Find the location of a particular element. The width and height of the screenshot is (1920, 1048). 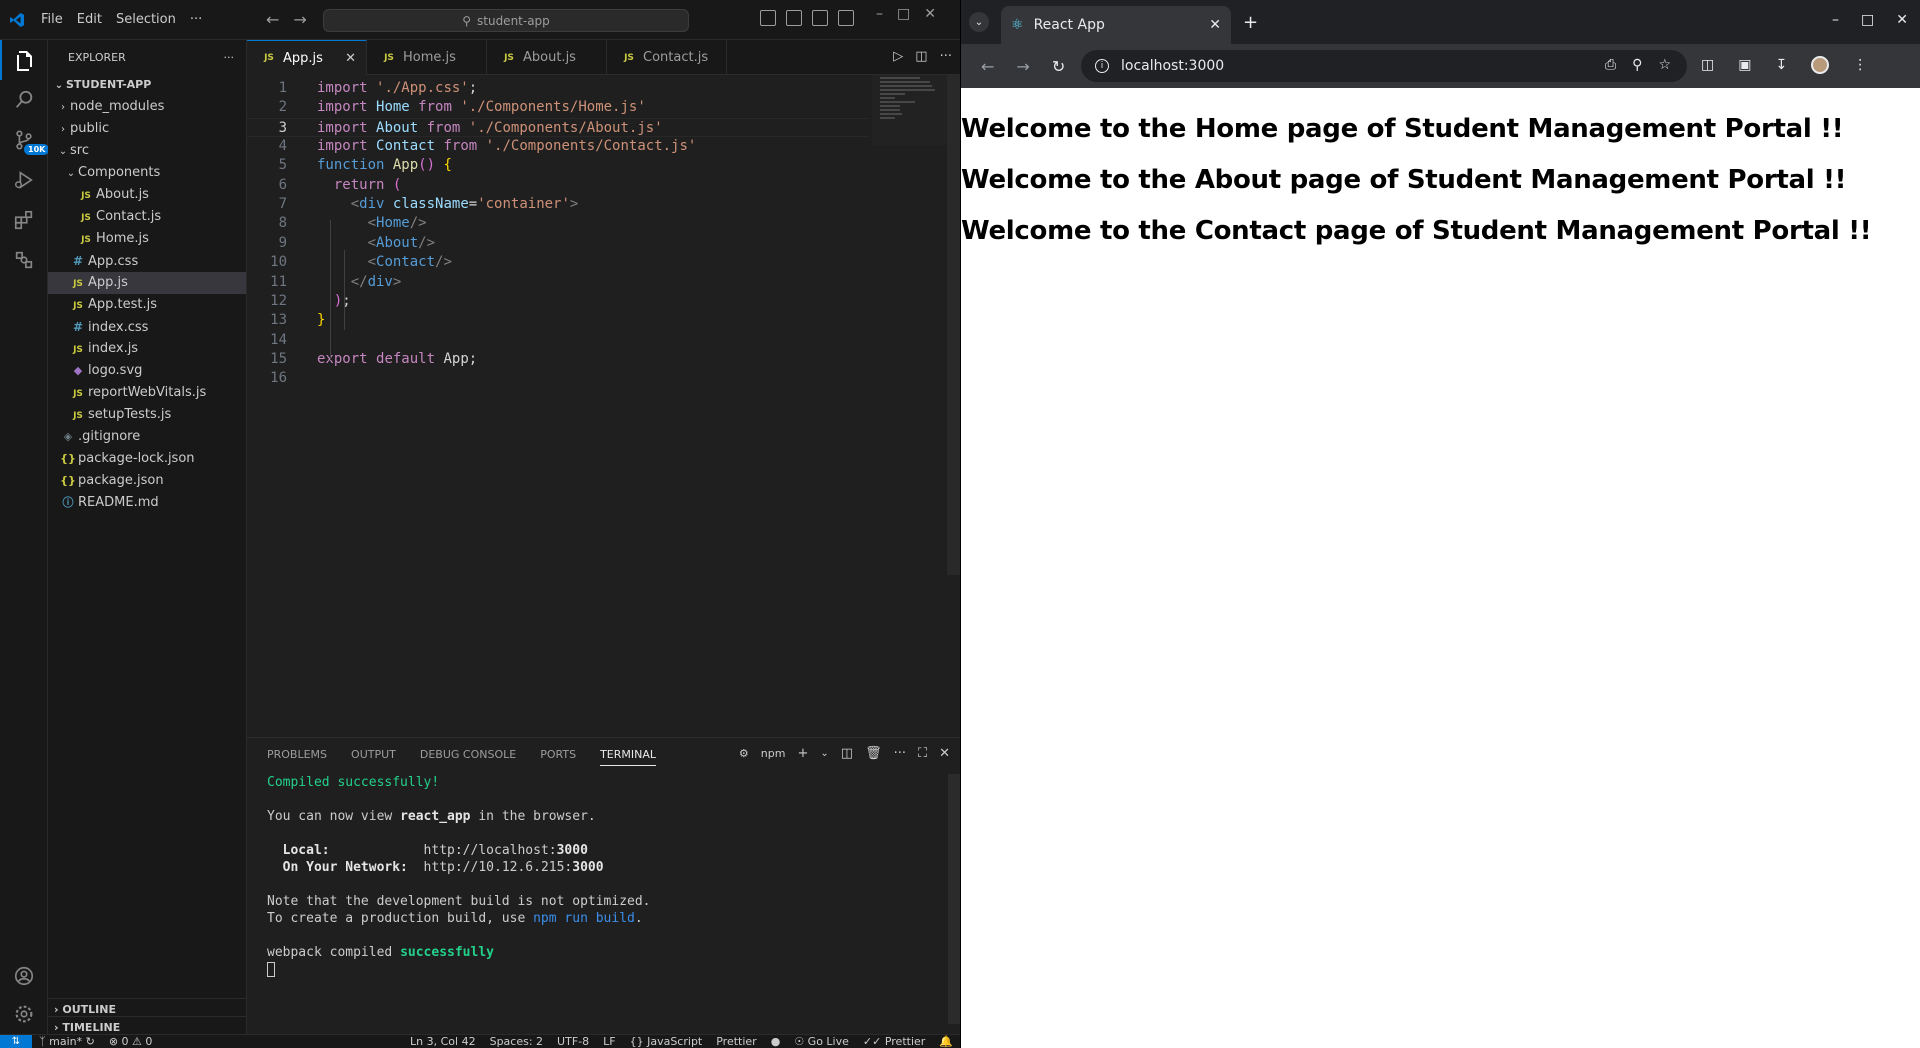

menu-selection: Selection is located at coordinates (146, 20).